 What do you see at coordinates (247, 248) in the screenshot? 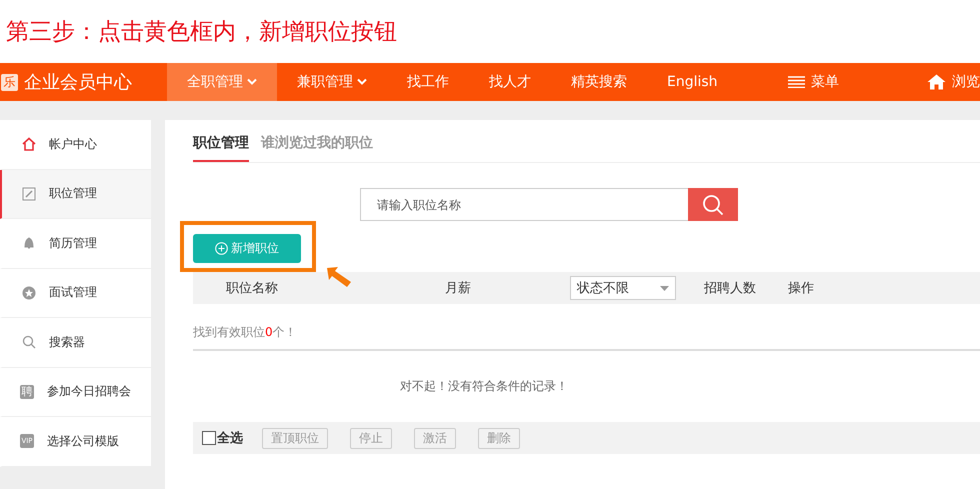
I see `add-position-button: 新增职位` at bounding box center [247, 248].